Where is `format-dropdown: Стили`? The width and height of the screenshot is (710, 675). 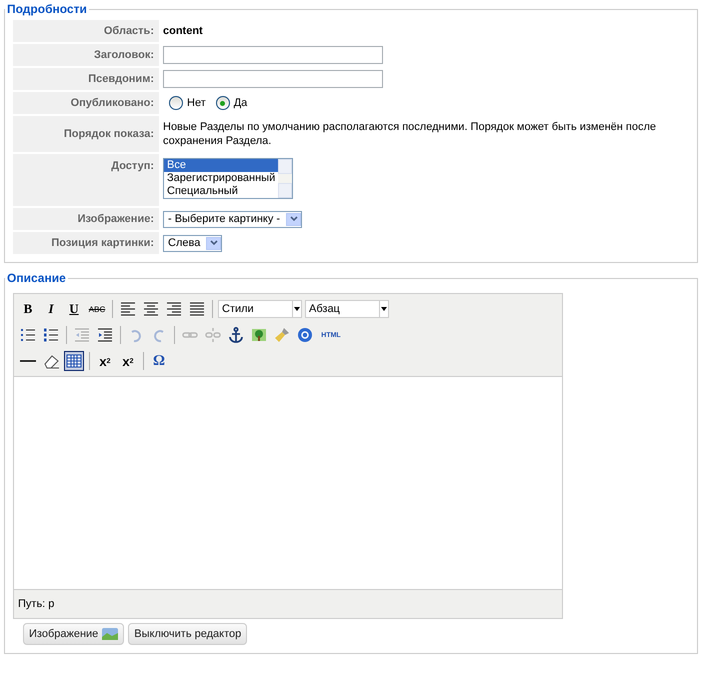 format-dropdown: Стили is located at coordinates (260, 309).